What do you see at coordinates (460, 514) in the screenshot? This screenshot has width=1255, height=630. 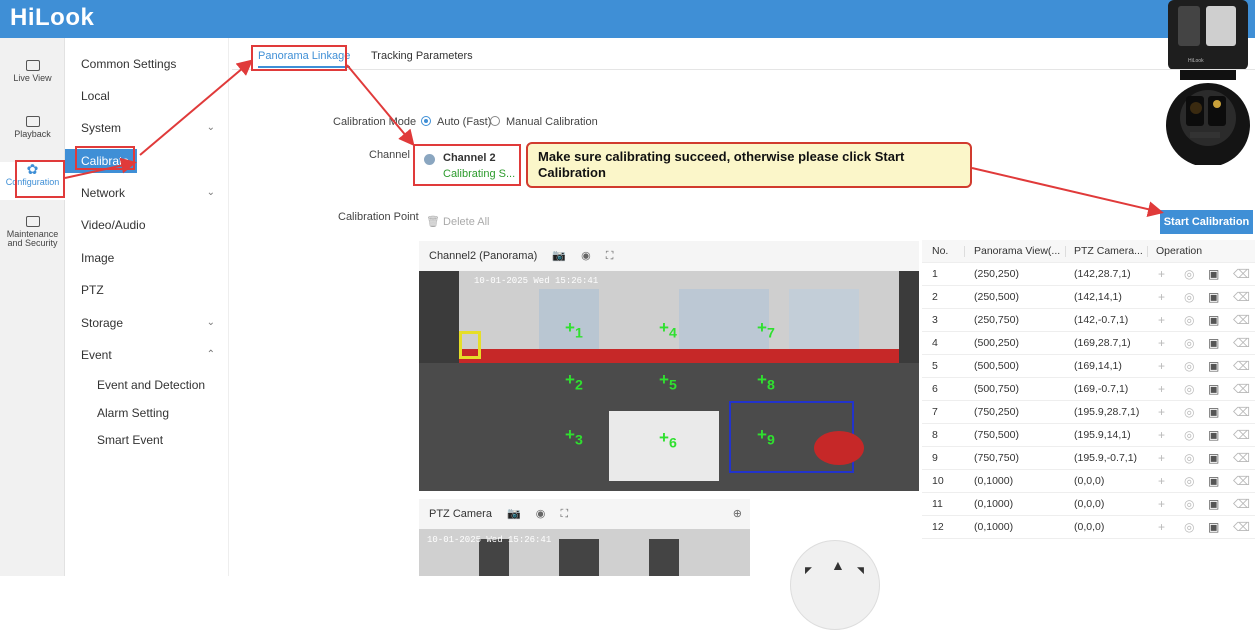 I see `ptz-panel-title: PTZ Camera` at bounding box center [460, 514].